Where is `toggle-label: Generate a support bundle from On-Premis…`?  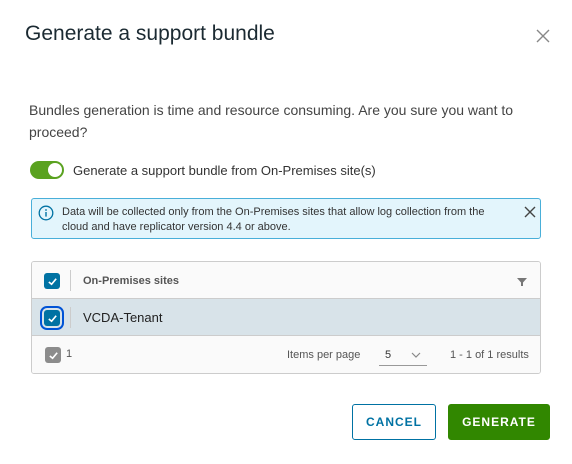
toggle-label: Generate a support bundle from On-Premis… is located at coordinates (224, 170).